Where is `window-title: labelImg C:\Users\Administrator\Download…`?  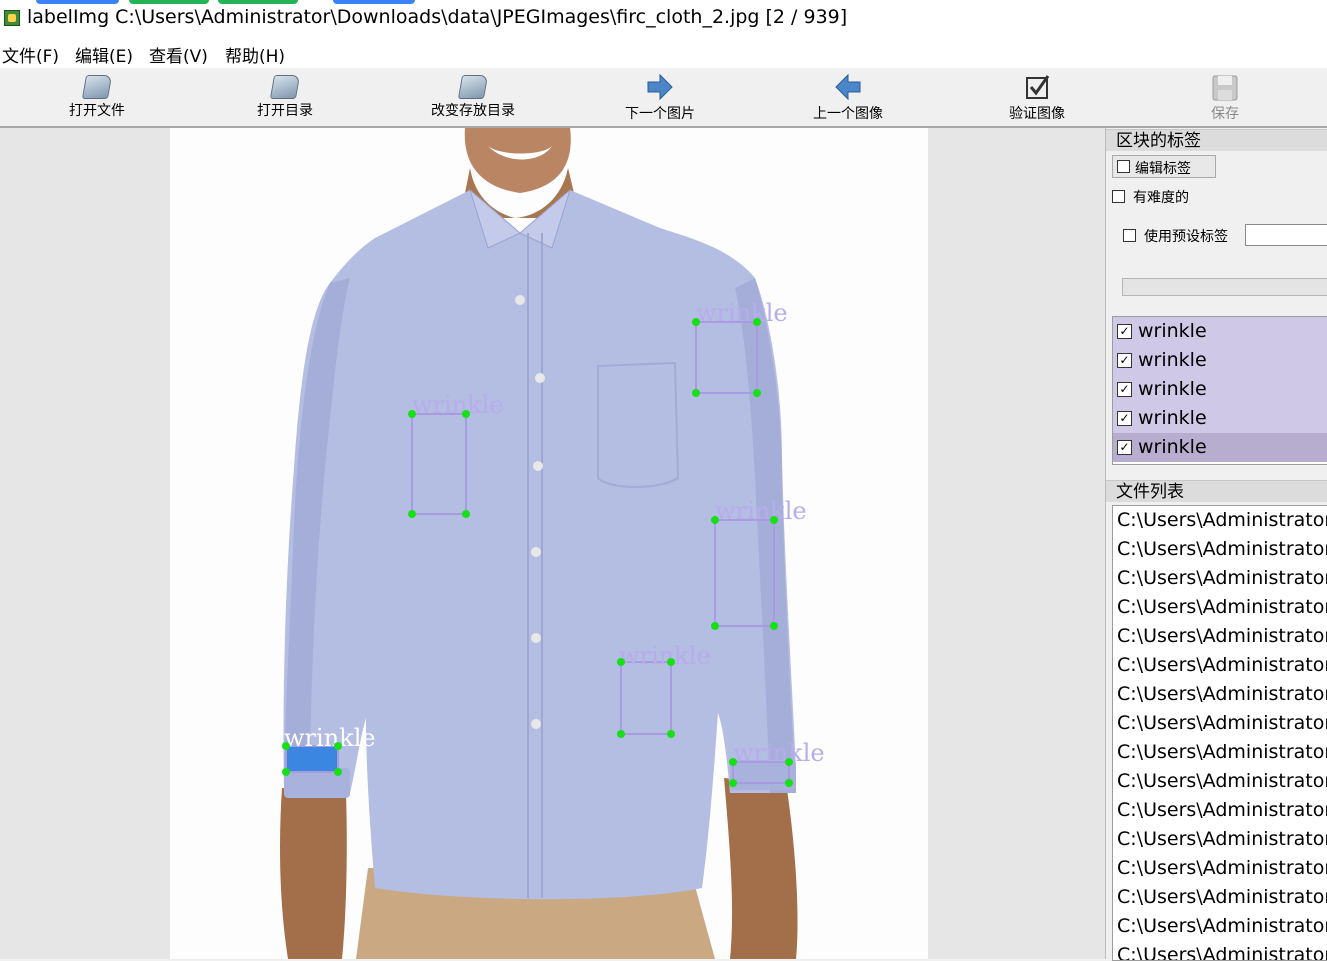 window-title: labelImg C:\Users\Administrator\Download… is located at coordinates (437, 17).